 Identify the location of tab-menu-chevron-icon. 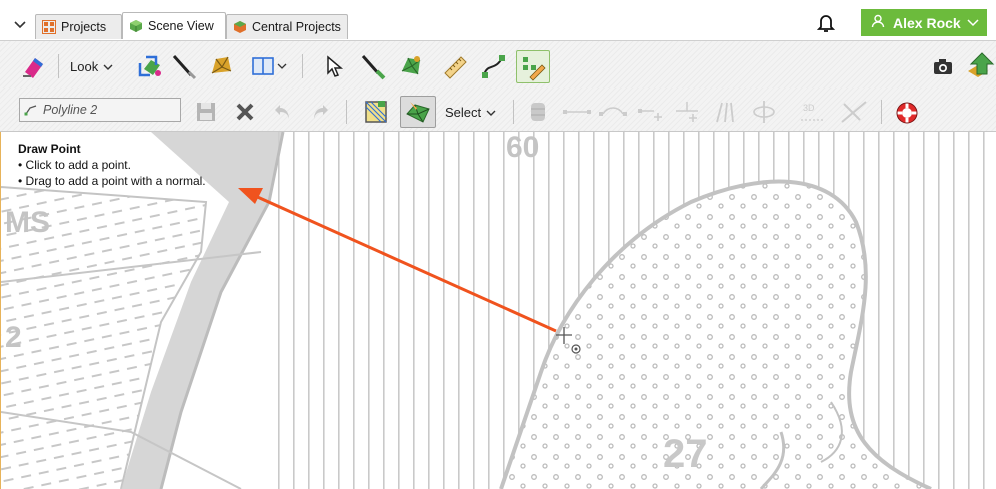
(20, 24).